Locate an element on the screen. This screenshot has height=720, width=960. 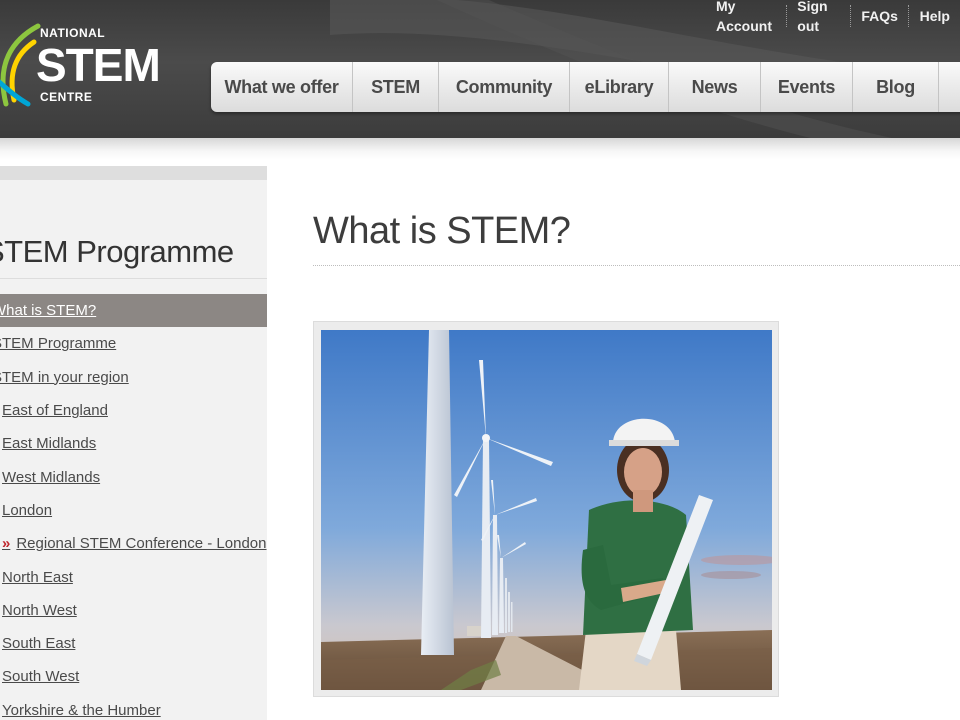
sidebar-item-regional-stem-conference-london: » Regional STEM Conference - London is located at coordinates (133, 543).